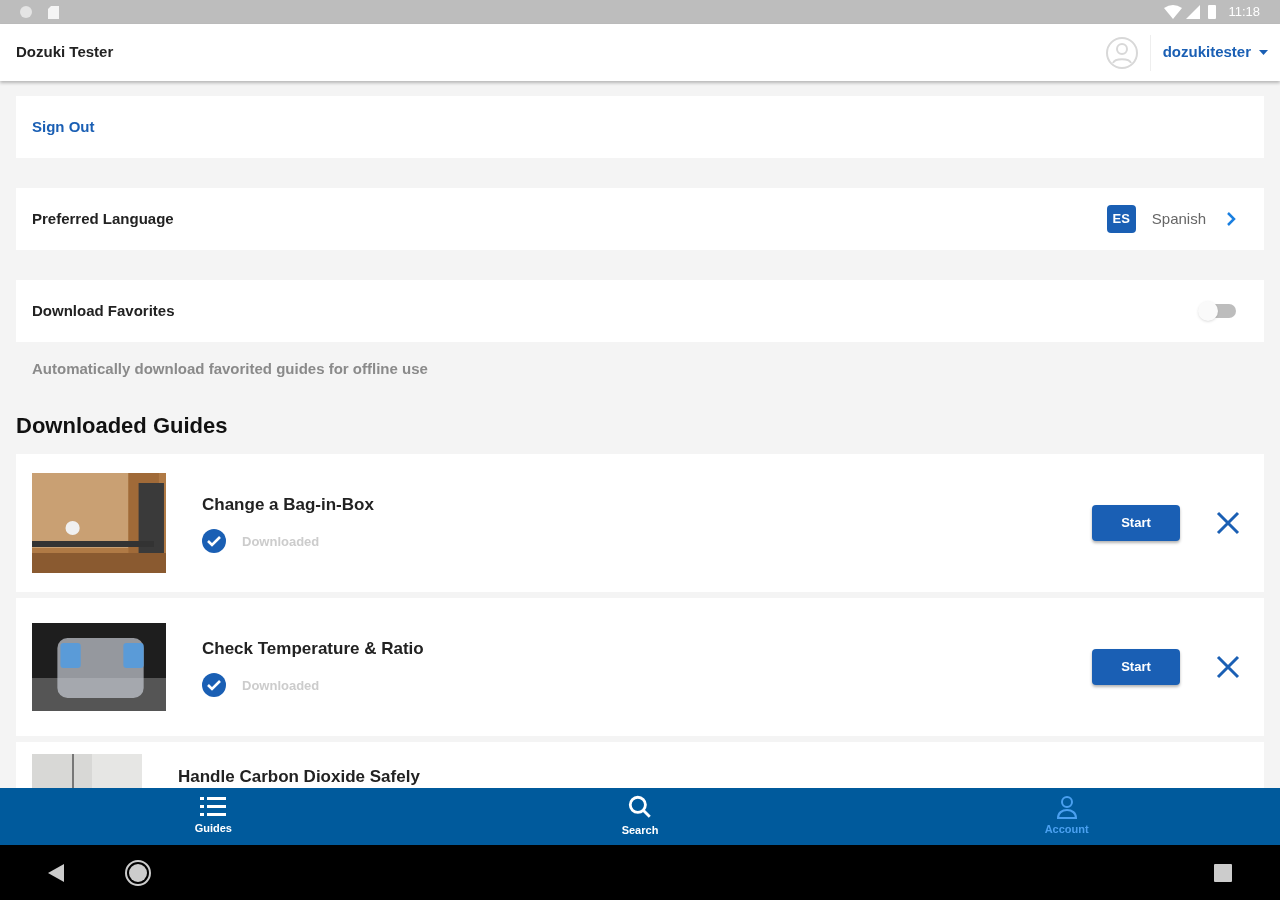 The width and height of the screenshot is (1280, 900). I want to click on language-label: Preferred Language, so click(103, 218).